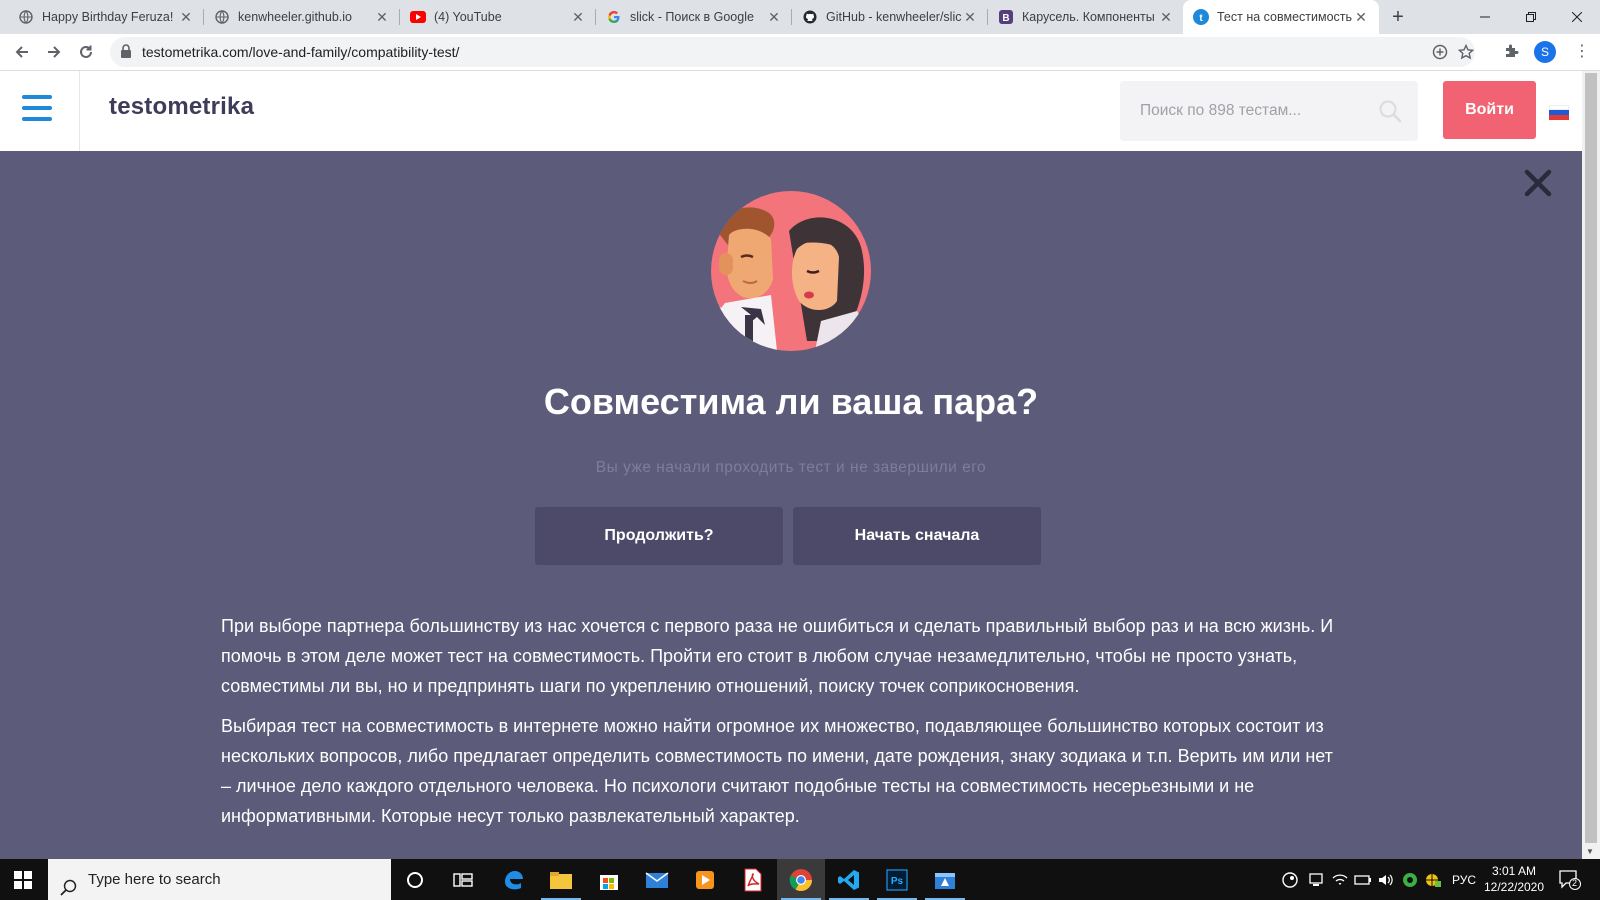 The image size is (1600, 900). Describe the element at coordinates (1316, 879) in the screenshot. I see `taskbar-device-icon` at that location.